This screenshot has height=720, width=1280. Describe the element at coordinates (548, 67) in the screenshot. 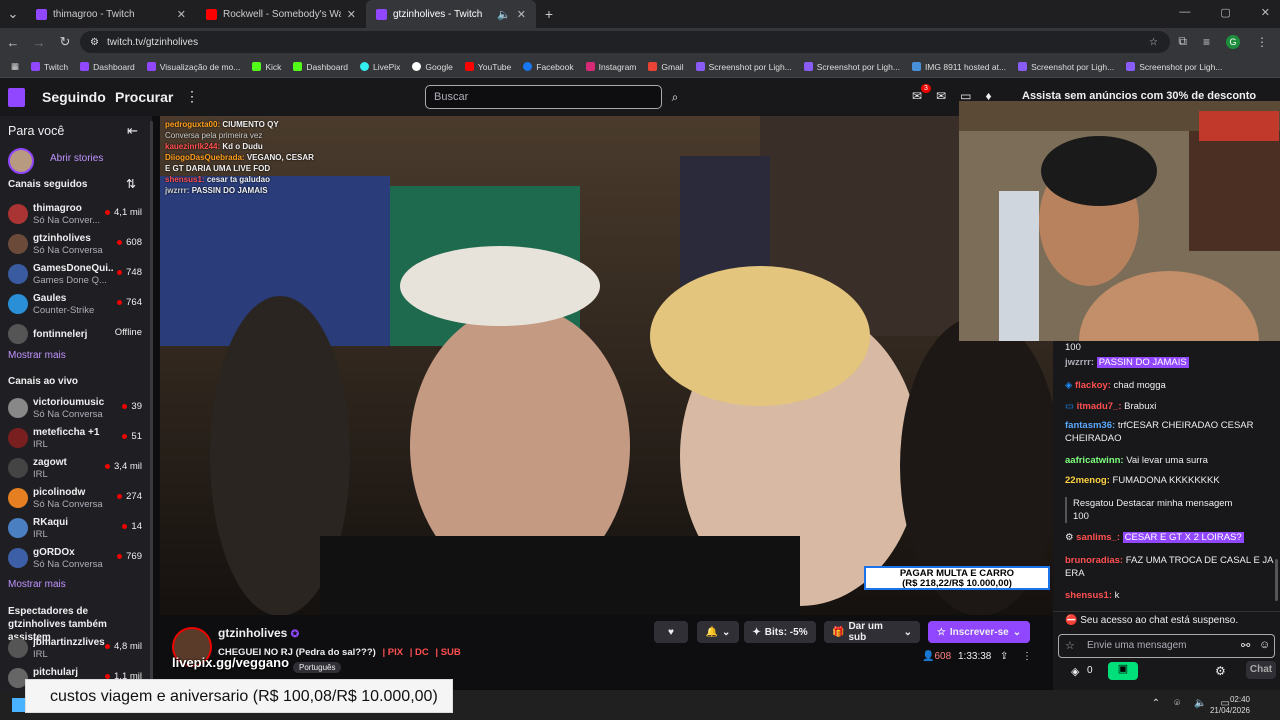

I see `bookmark-facebook: Facebook` at that location.